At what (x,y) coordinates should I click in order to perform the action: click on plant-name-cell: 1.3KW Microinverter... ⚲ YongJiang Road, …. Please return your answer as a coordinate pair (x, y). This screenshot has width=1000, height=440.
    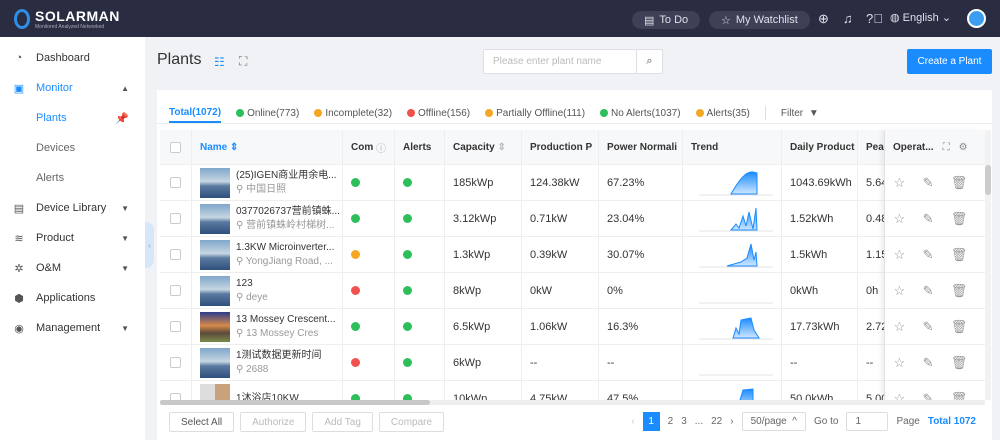
    Looking at the image, I should click on (267, 254).